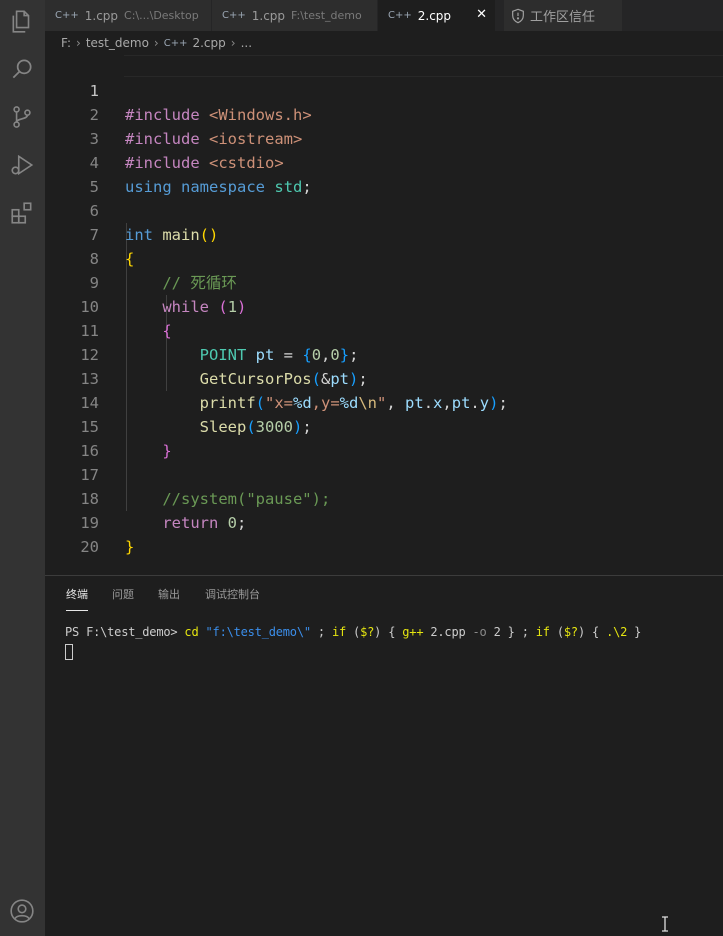 The height and width of the screenshot is (936, 723). Describe the element at coordinates (665, 924) in the screenshot. I see `text-cursor-icon` at that location.